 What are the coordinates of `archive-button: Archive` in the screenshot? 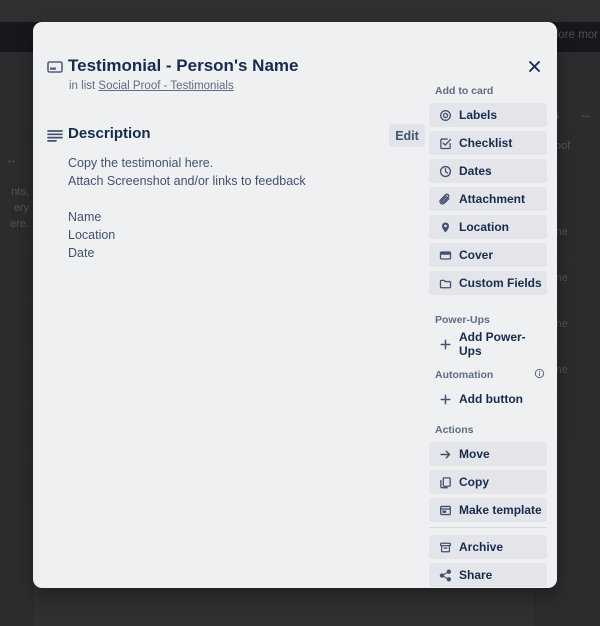 It's located at (488, 547).